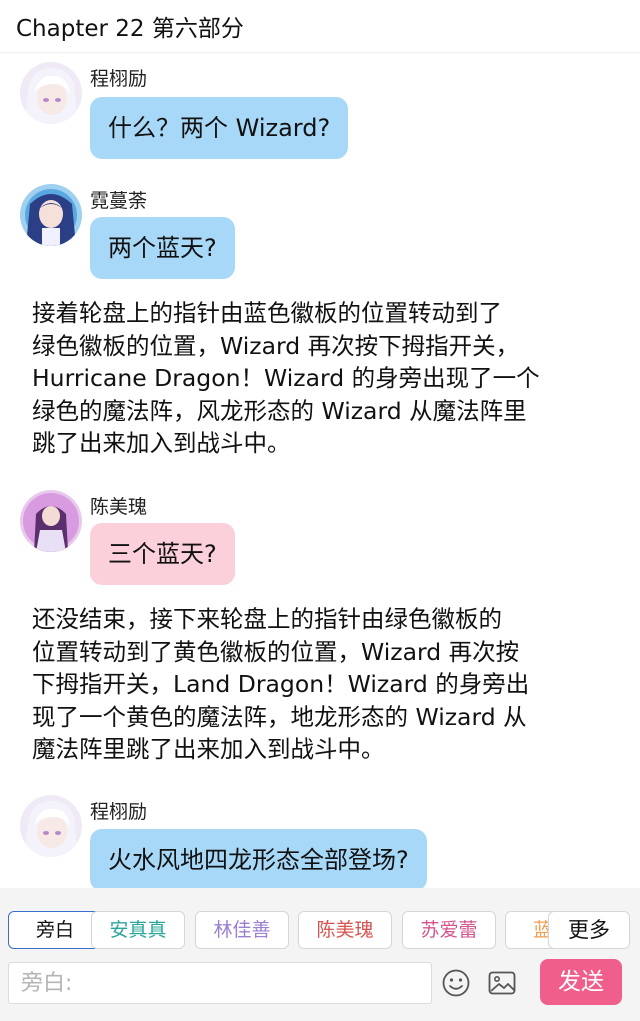  I want to click on chip-chen-meigui: 陈美瑰, so click(345, 930).